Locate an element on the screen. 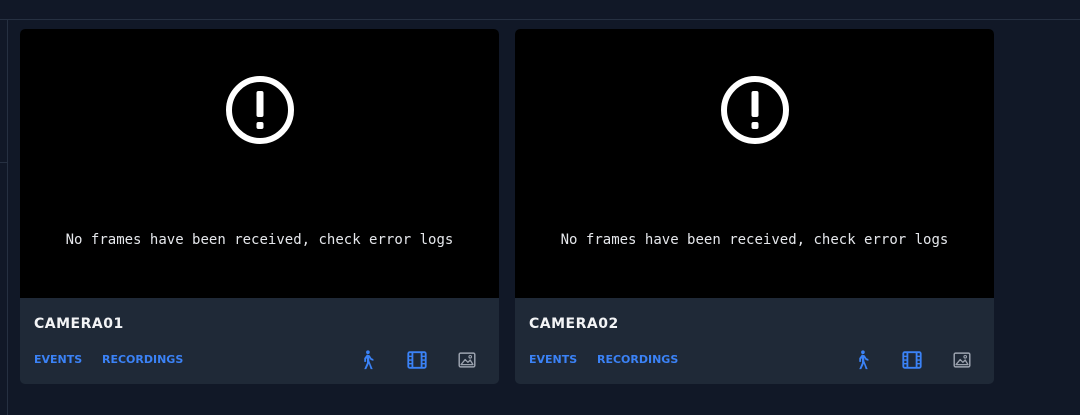 The height and width of the screenshot is (415, 1080). camera-name: CAMERA02 is located at coordinates (574, 324).